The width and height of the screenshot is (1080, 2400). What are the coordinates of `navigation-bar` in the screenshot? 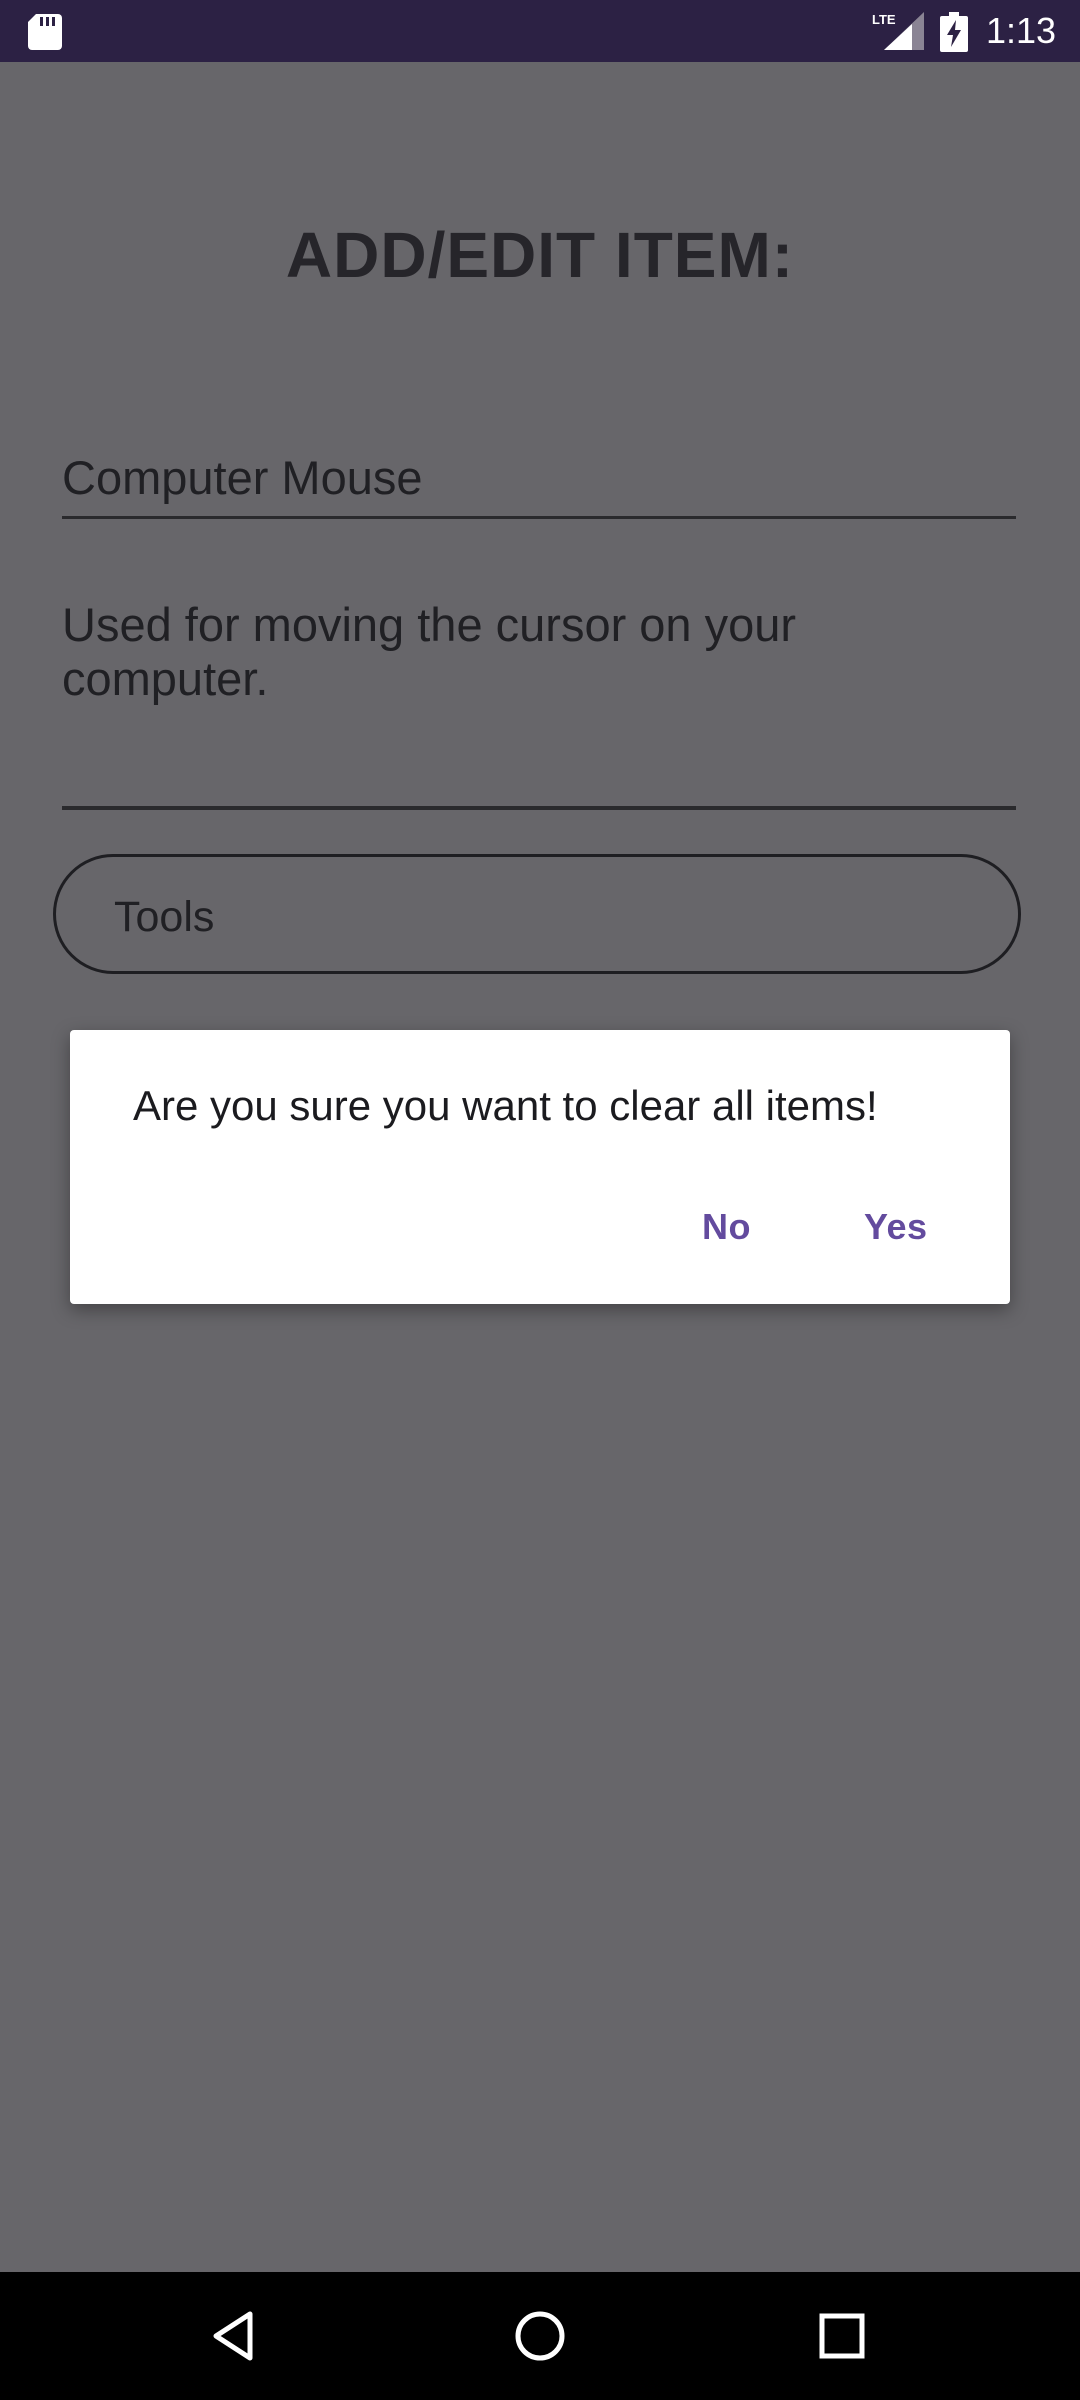 It's located at (540, 2336).